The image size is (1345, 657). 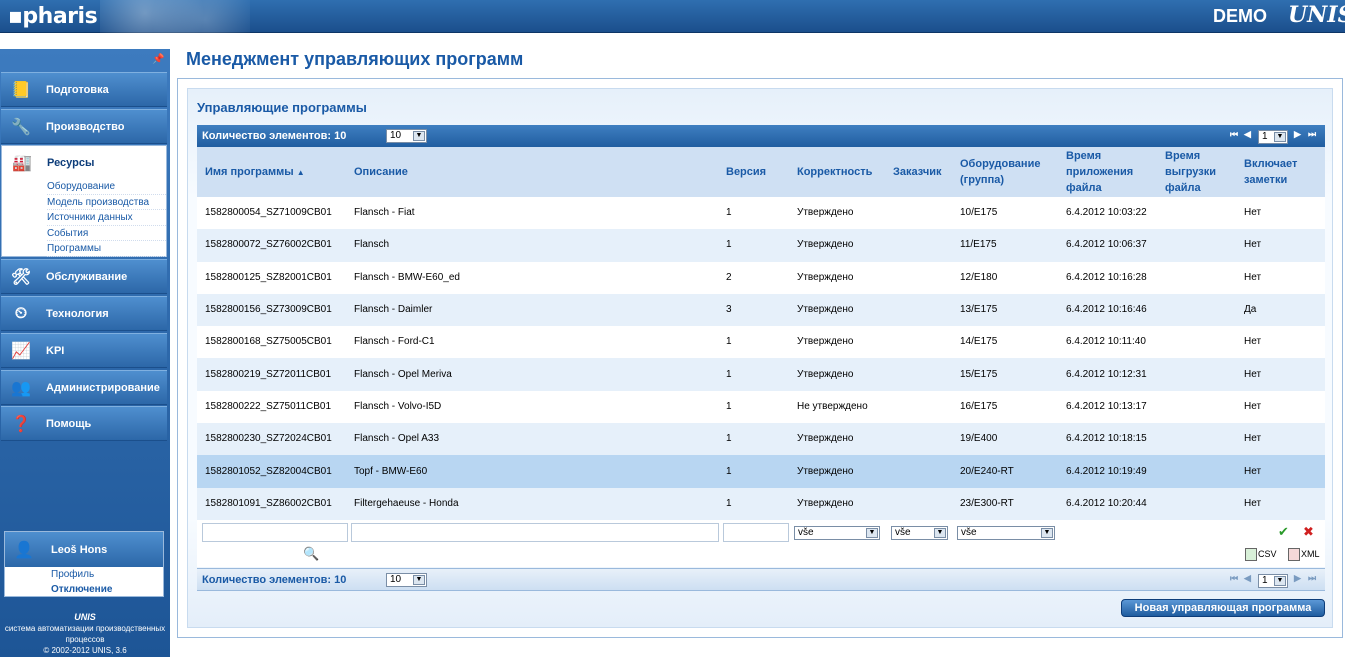 What do you see at coordinates (1107, 172) in the screenshot?
I see `col-header-upload-time: Время приложения файла` at bounding box center [1107, 172].